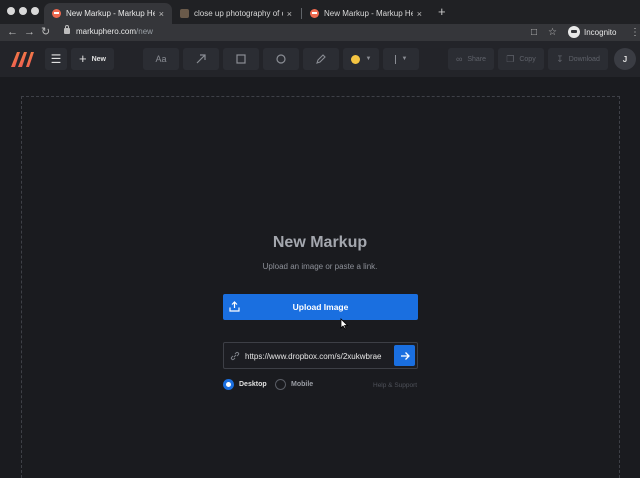 The width and height of the screenshot is (640, 478). I want to click on url-field: markuphero.com/new, so click(114, 31).